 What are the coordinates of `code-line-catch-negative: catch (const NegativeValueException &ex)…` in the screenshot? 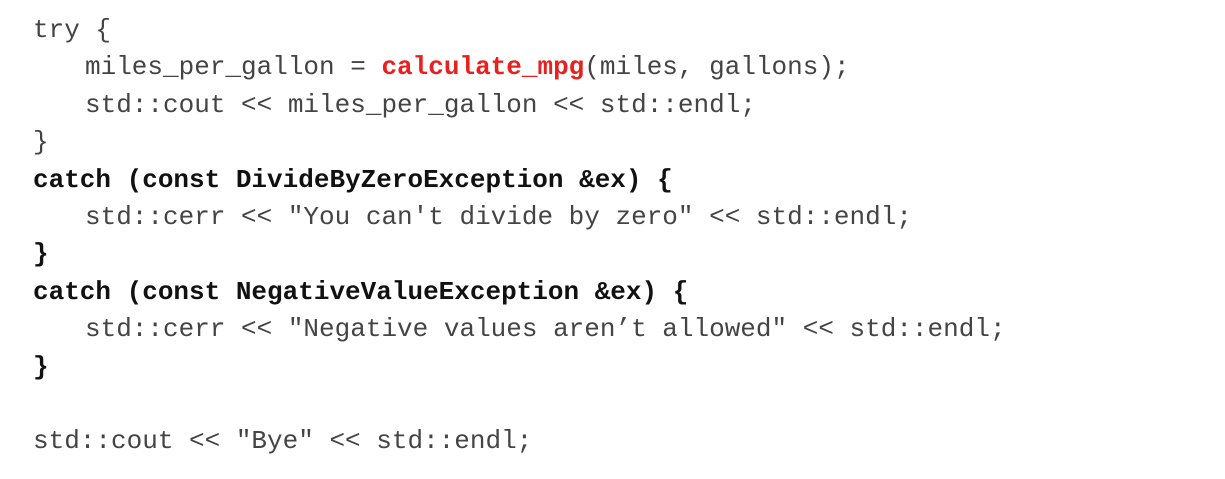 It's located at (519, 292).